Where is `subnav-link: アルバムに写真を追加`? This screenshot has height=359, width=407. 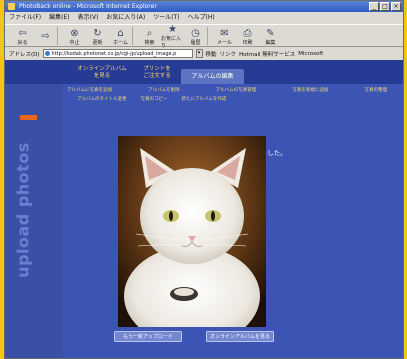
subnav-link: アルバムに写真を追加 is located at coordinates (89, 90).